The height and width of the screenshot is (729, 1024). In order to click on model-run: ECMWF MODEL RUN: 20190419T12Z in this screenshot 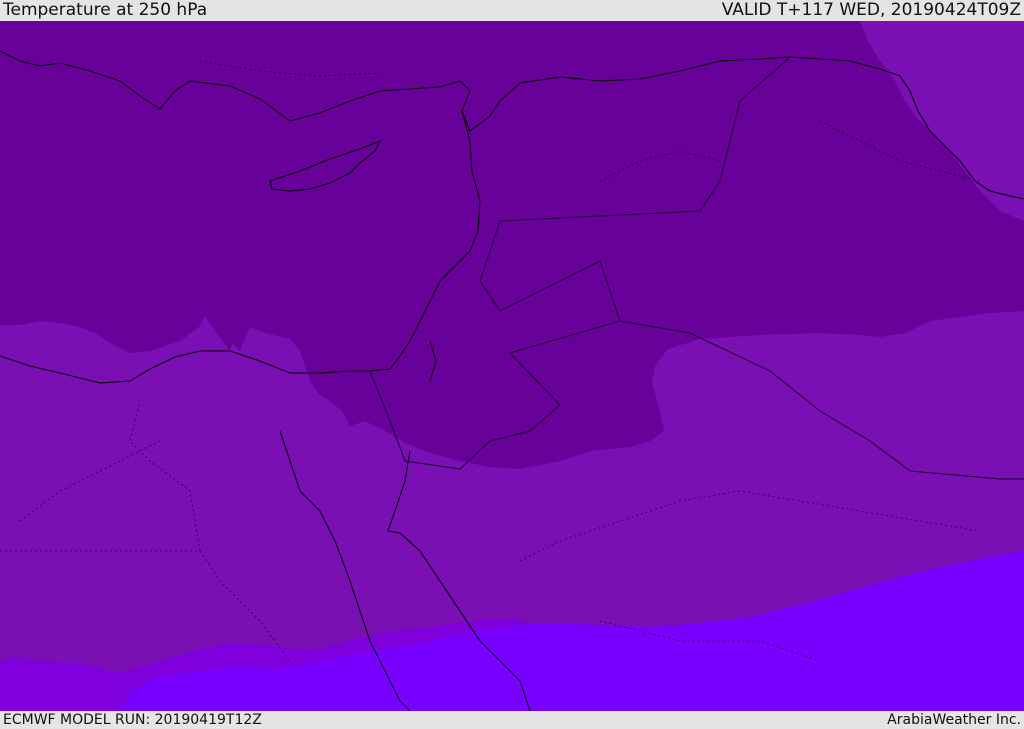, I will do `click(132, 720)`.